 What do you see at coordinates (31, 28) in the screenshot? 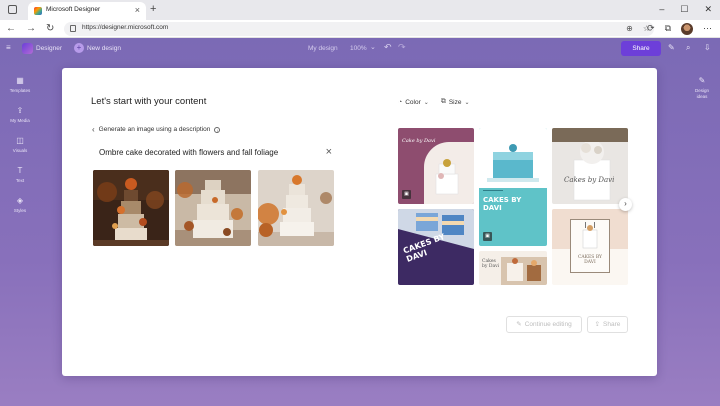
I see `forward-icon: →` at bounding box center [31, 28].